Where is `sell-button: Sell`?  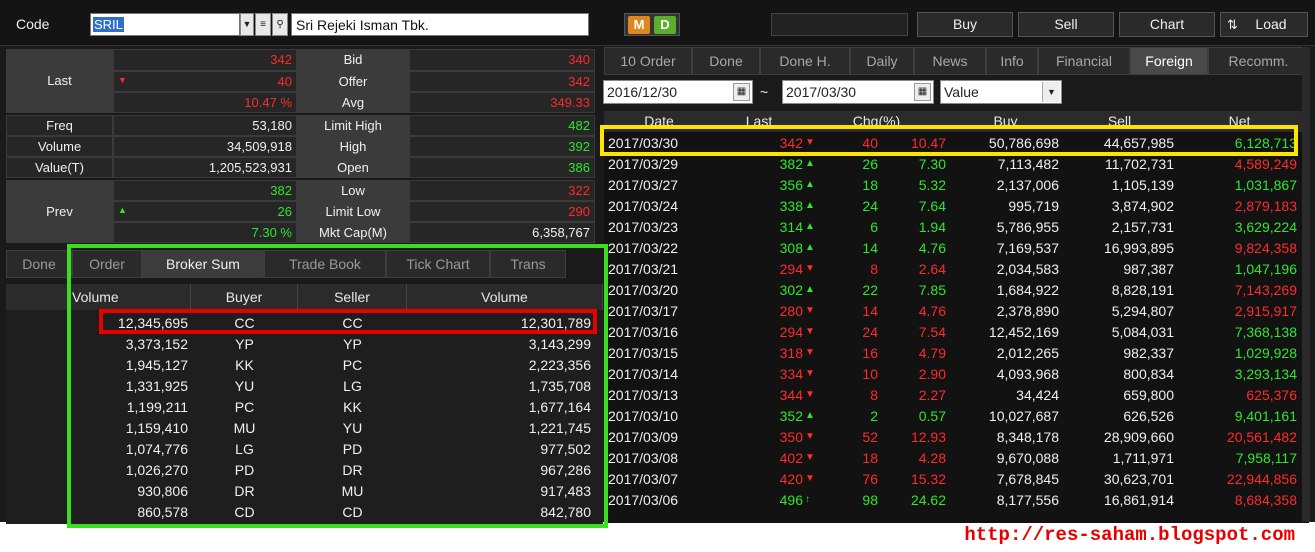
sell-button: Sell is located at coordinates (1066, 24).